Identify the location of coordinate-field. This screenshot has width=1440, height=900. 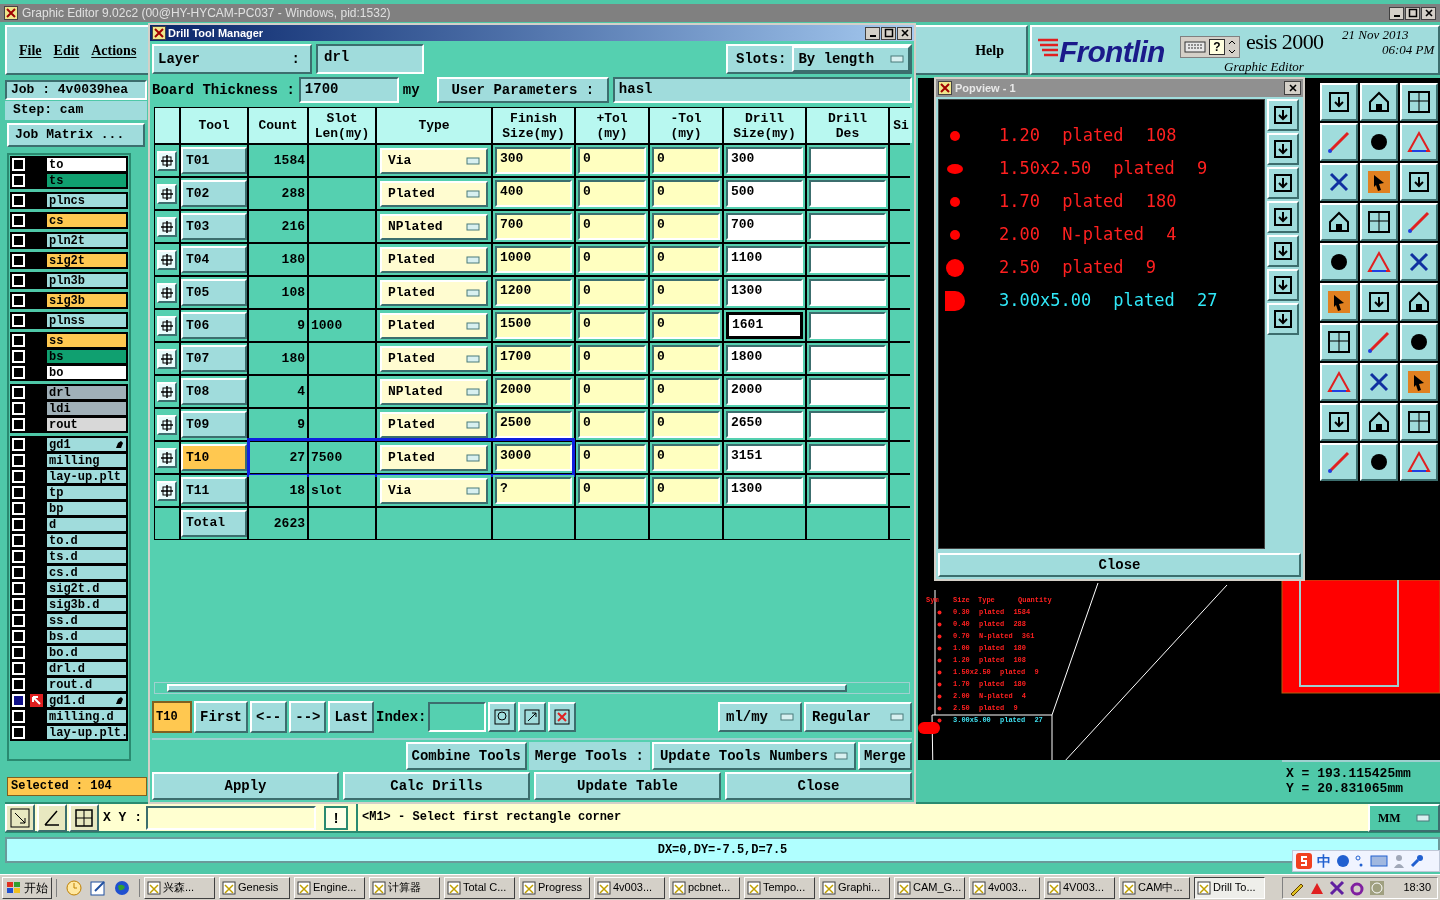
(231, 817).